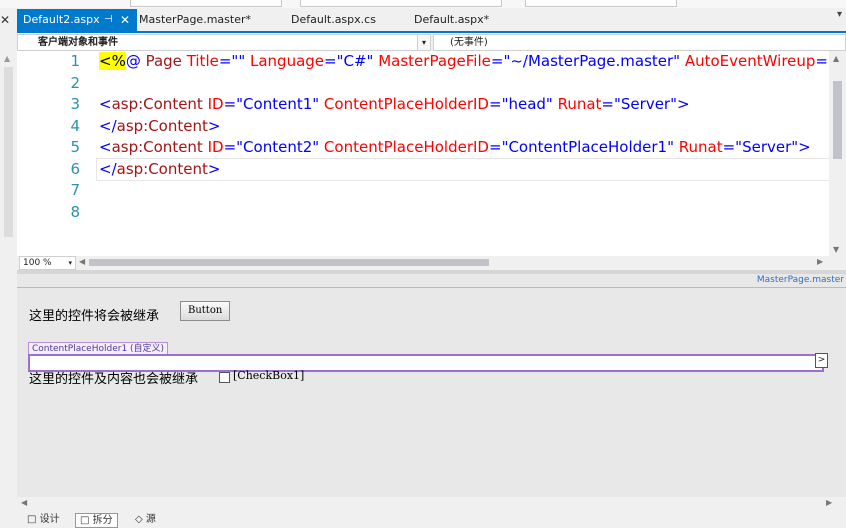 The height and width of the screenshot is (528, 846). What do you see at coordinates (431, 519) in the screenshot?
I see `view-mode-bar: □ 设计 □ 拆分 ◇ 源` at bounding box center [431, 519].